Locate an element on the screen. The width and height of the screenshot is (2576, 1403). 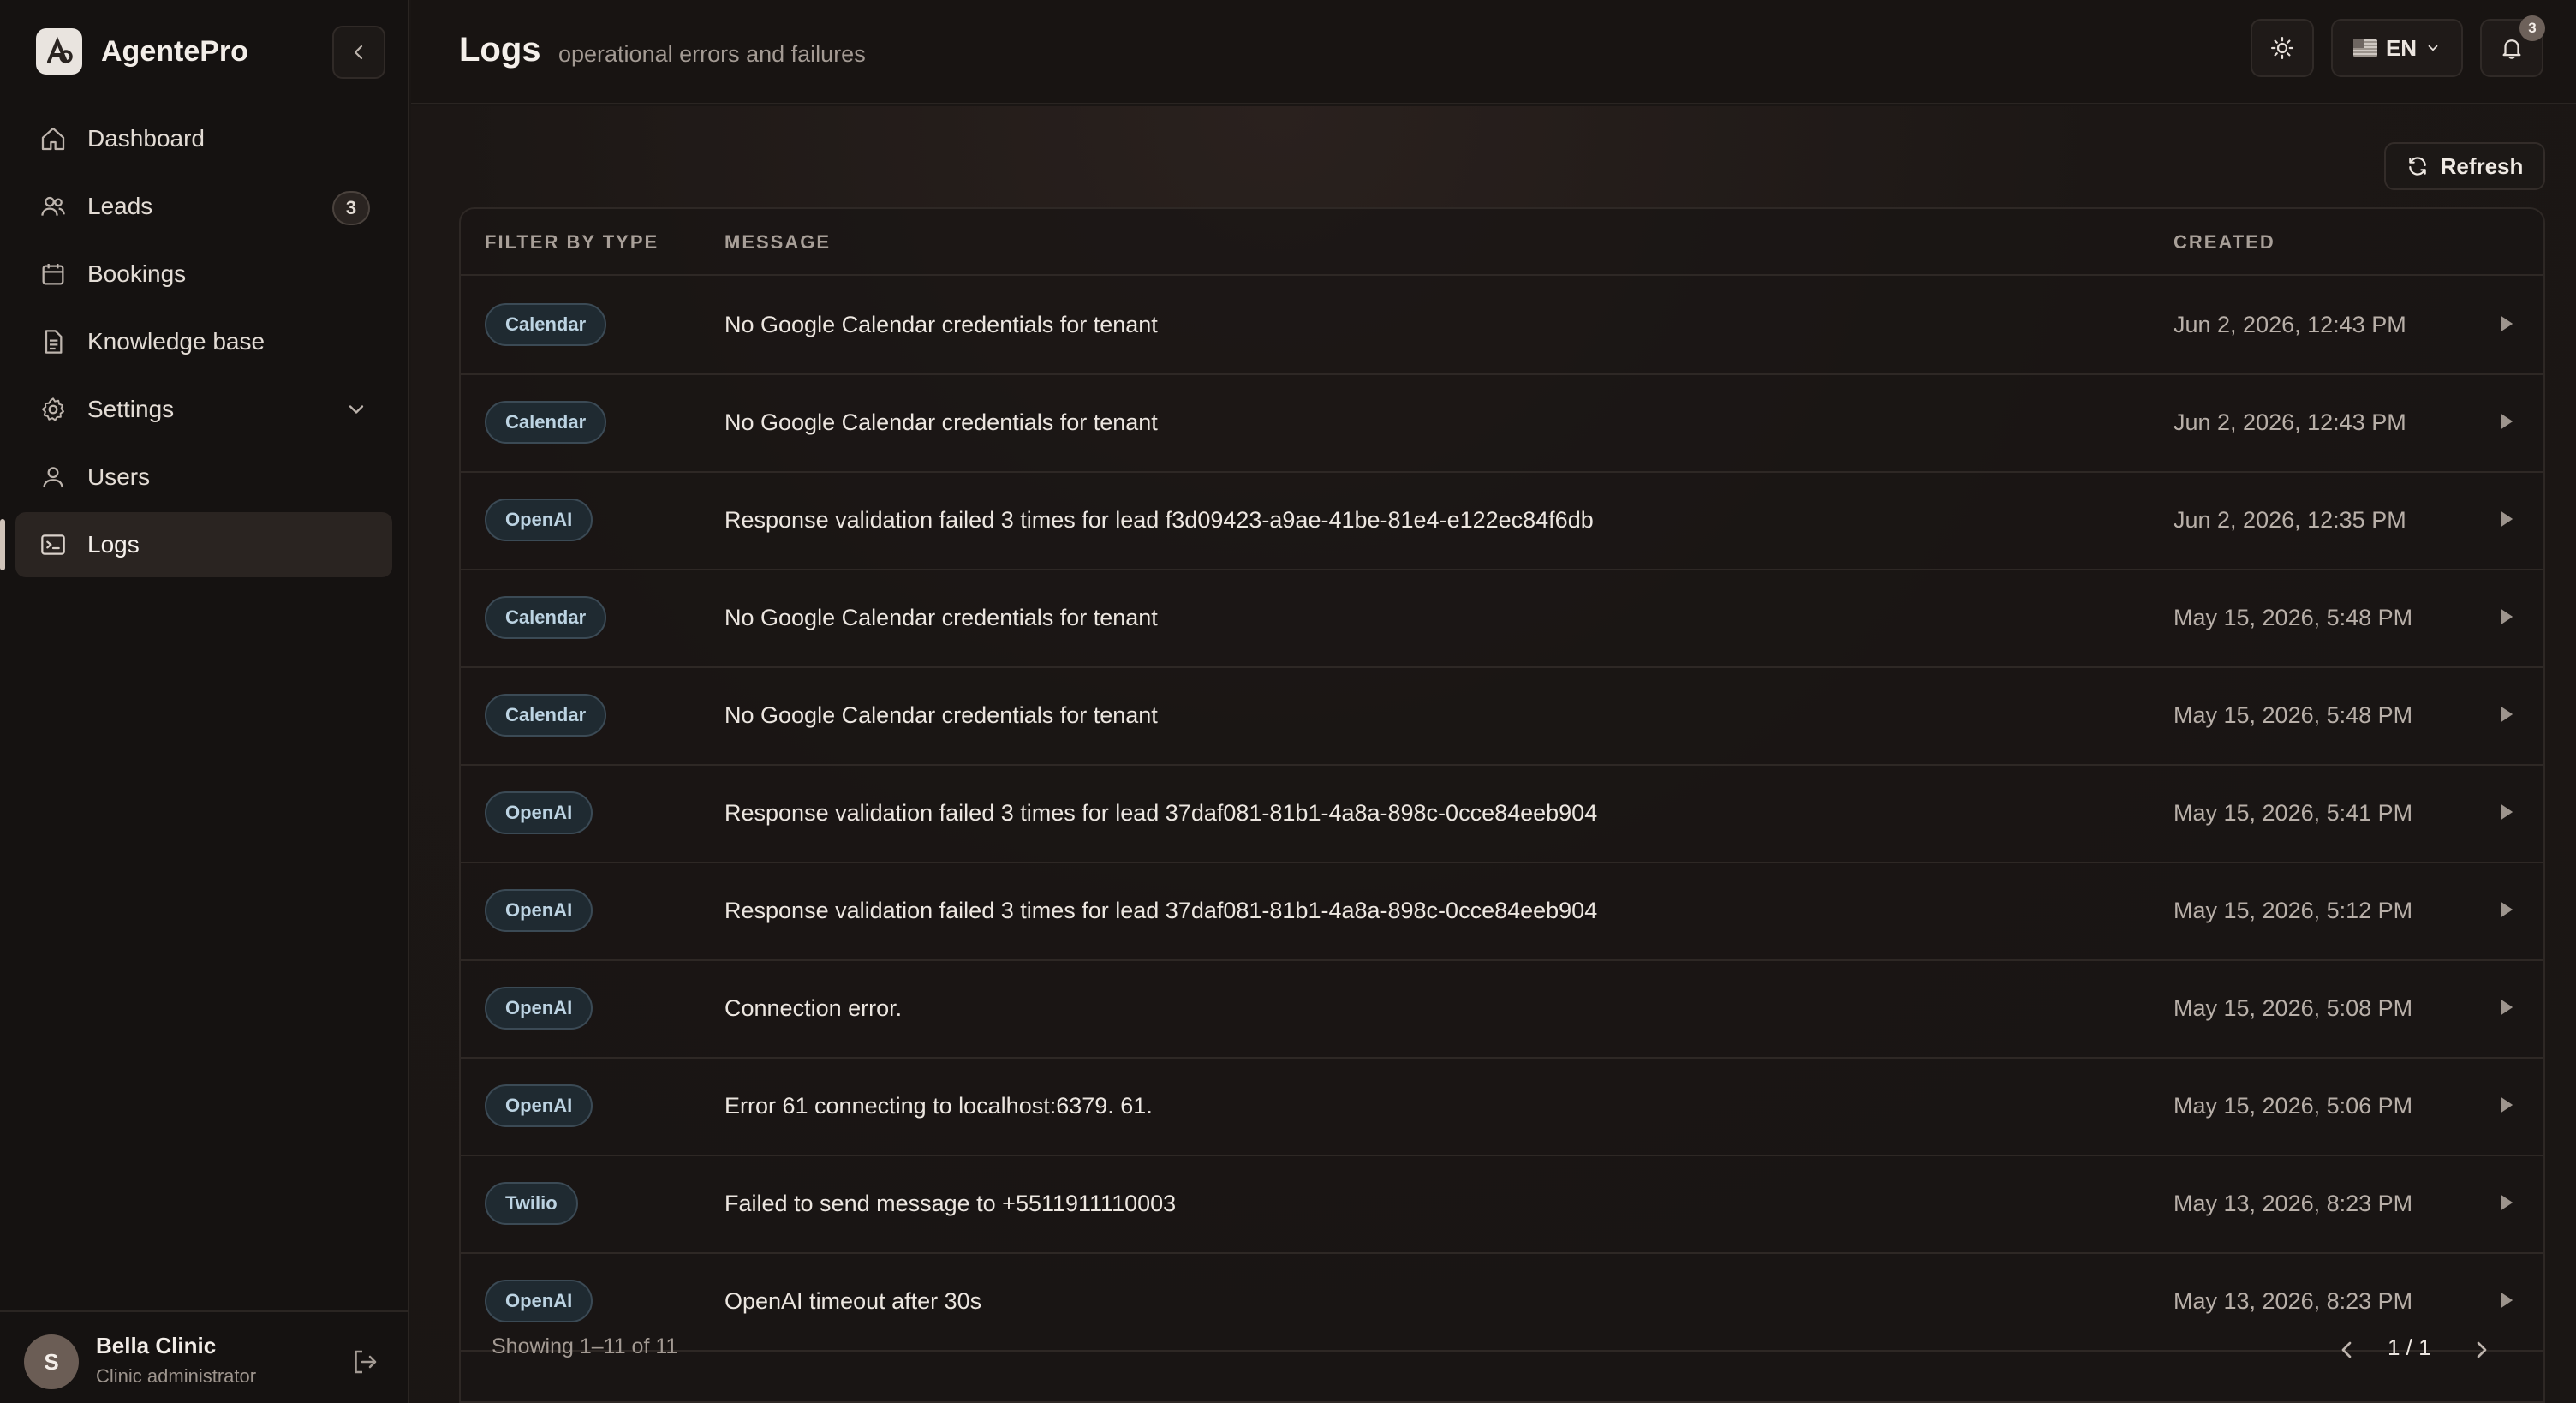
leads-count-badge: 3 is located at coordinates (351, 208).